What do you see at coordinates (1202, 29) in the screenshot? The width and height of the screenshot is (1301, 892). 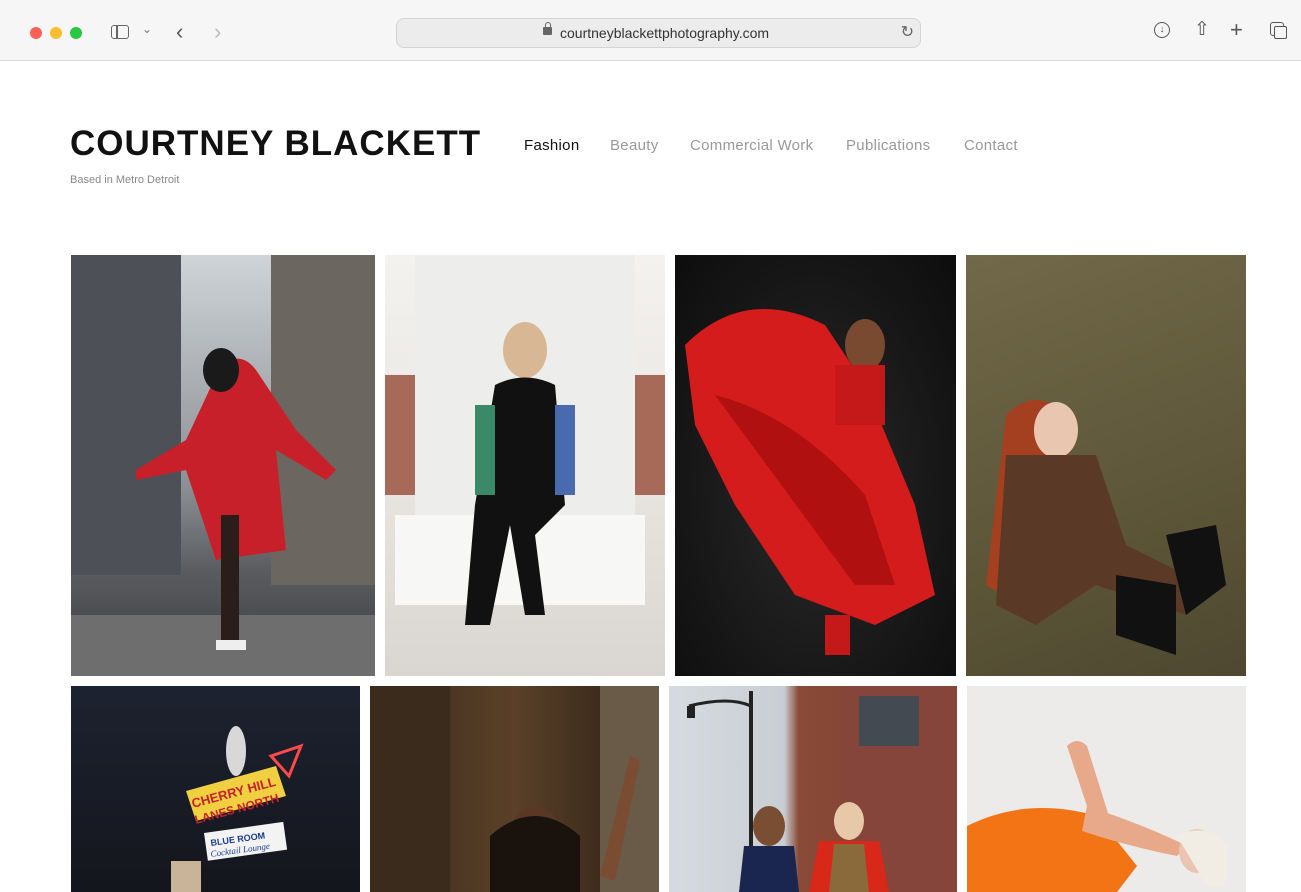 I see `share-icon: ⇧` at bounding box center [1202, 29].